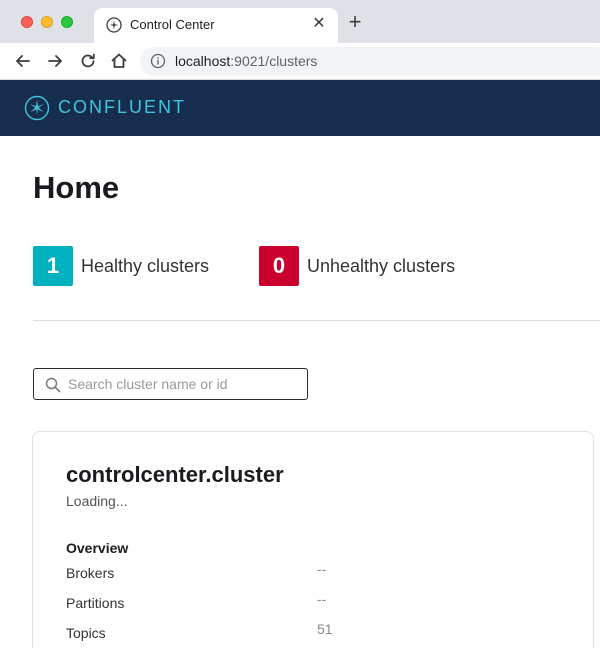  I want to click on metric-label-partitions: Partitions, so click(95, 603).